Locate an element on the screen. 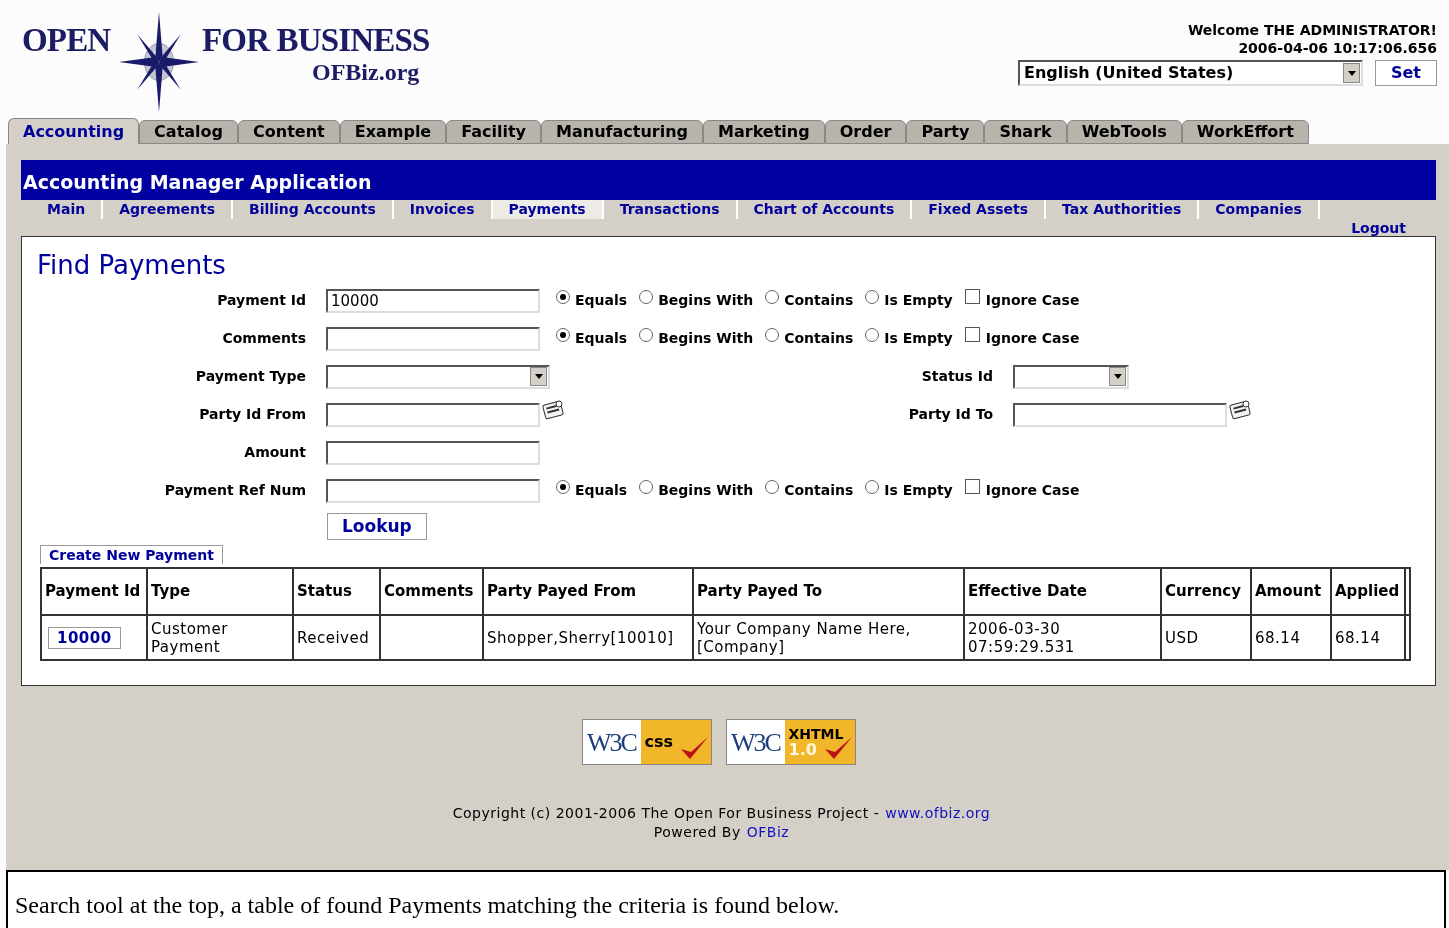 The height and width of the screenshot is (928, 1449). field-label: Payment Id is located at coordinates (261, 300).